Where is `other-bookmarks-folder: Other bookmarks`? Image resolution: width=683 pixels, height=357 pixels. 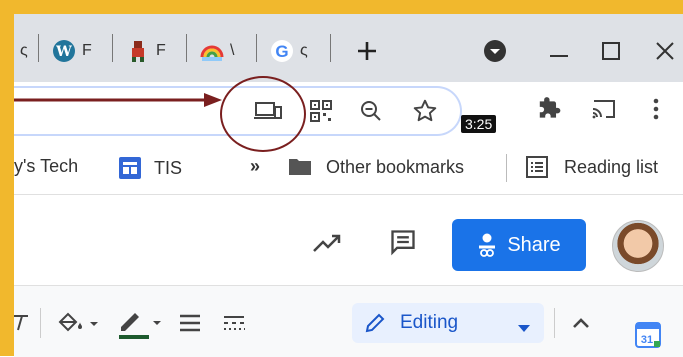
other-bookmarks-folder: Other bookmarks is located at coordinates (376, 167).